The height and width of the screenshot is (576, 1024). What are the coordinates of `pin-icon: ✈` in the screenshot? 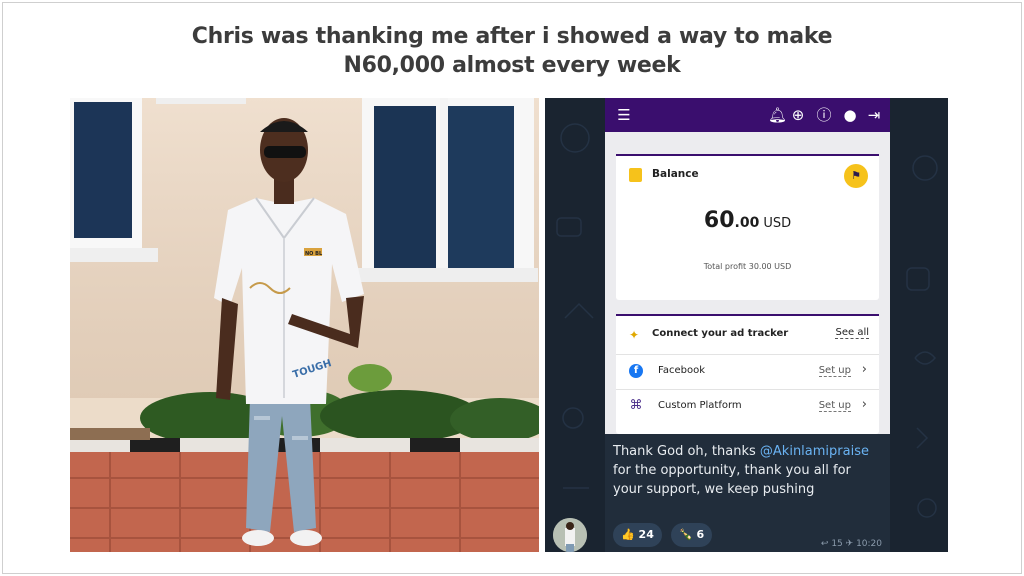 It's located at (849, 544).